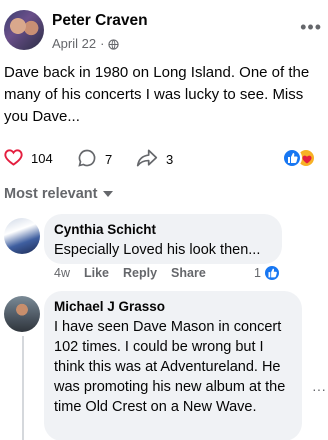  I want to click on comment-more-icon: ···, so click(319, 389).